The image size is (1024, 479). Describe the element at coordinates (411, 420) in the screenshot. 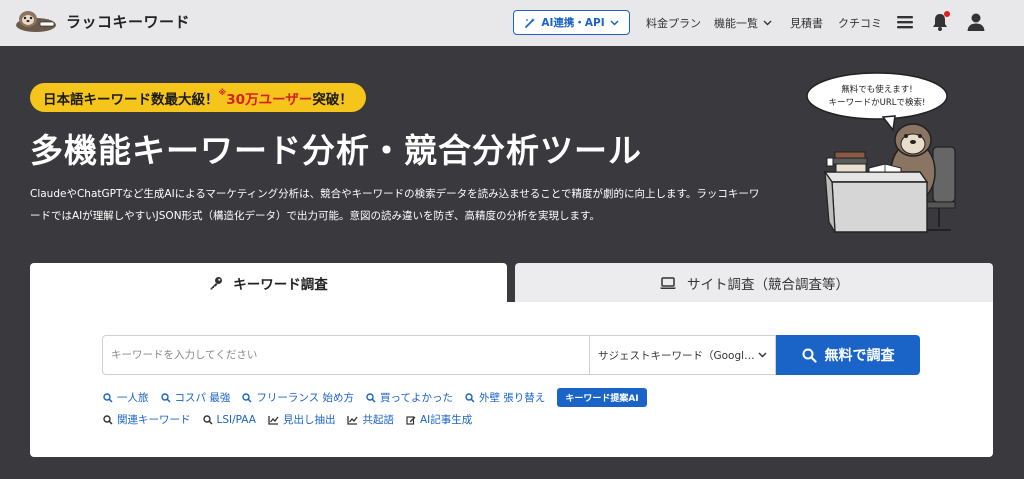

I see `edit-icon` at that location.